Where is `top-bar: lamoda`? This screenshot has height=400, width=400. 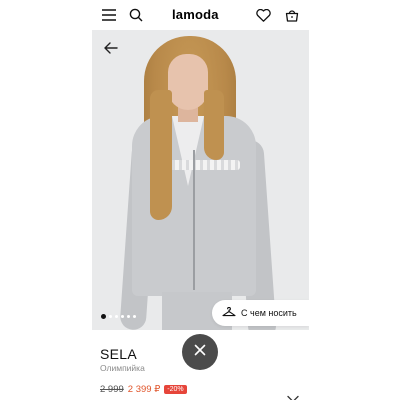 top-bar: lamoda is located at coordinates (200, 15).